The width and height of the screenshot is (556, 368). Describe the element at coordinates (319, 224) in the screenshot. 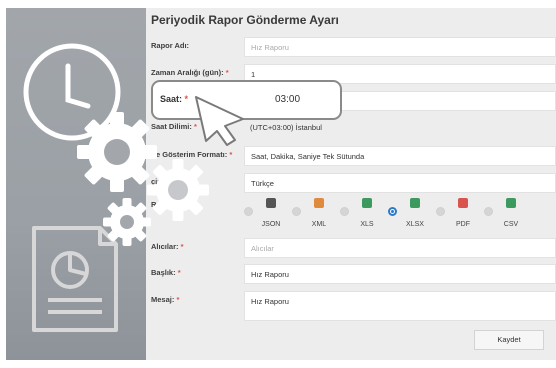

I see `format-label: XML` at that location.